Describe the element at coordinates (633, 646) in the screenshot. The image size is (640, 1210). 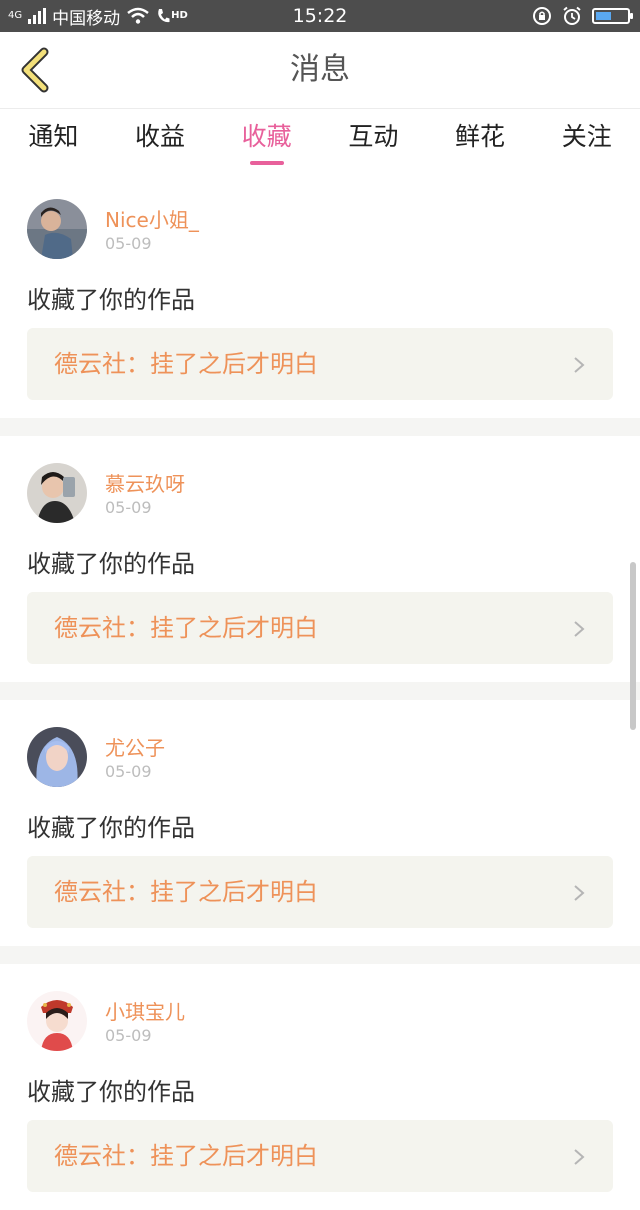
I see `scrollbar` at that location.